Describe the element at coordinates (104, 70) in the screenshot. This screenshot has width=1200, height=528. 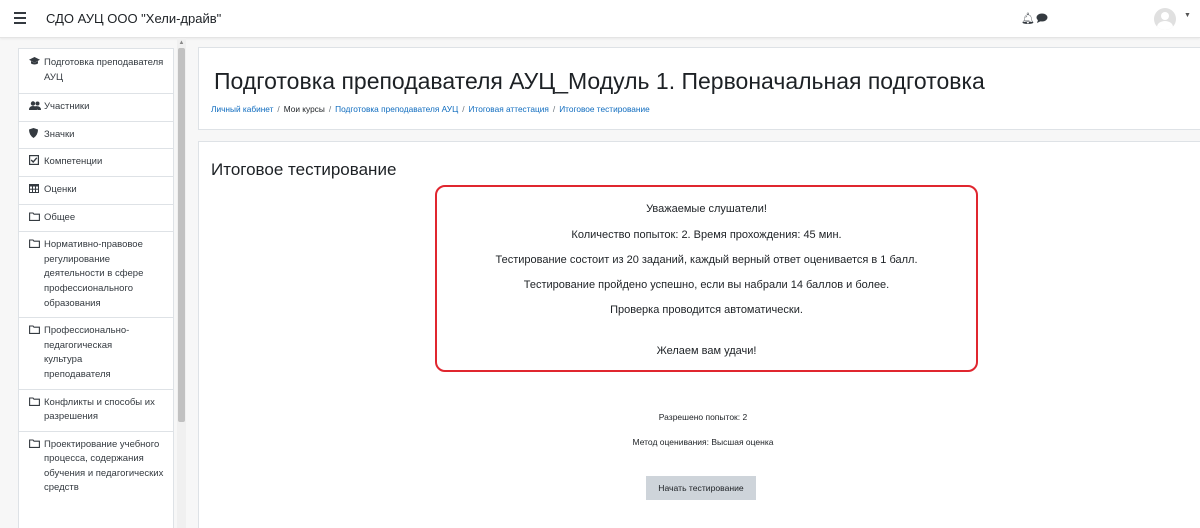
I see `sidebar-item-label: Подготовка преподавателя АУЦ` at that location.